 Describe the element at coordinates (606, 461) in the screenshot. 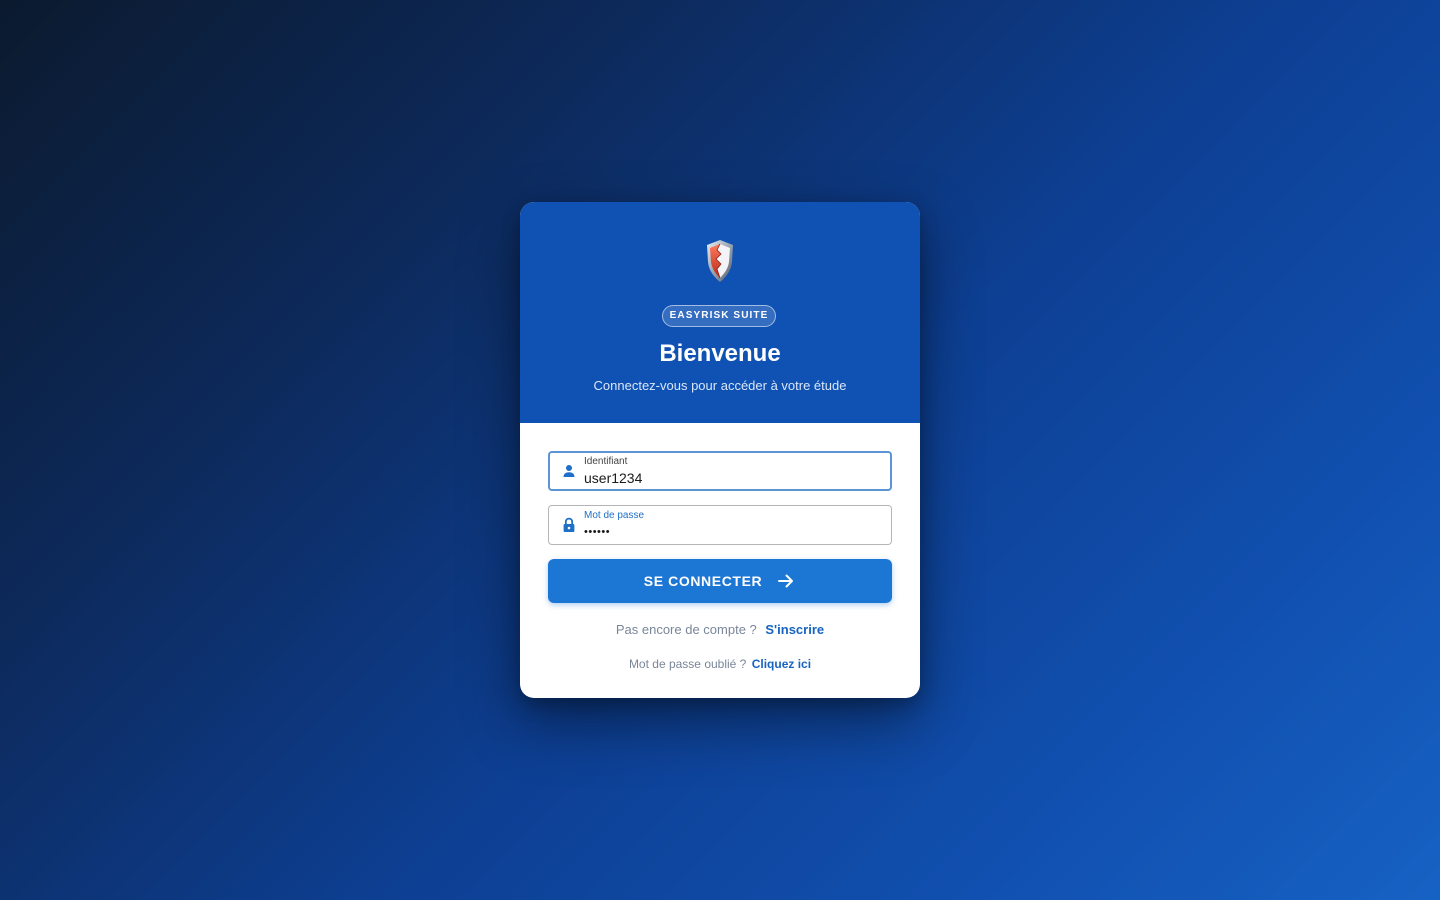

I see `username-label: Identifiant` at that location.